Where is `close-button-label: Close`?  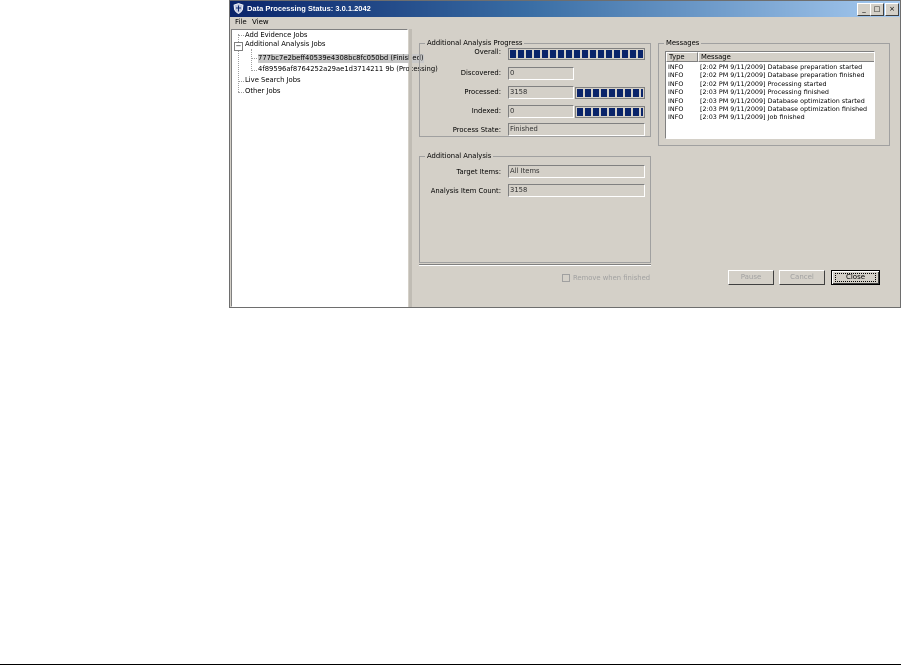 close-button-label: Close is located at coordinates (855, 277).